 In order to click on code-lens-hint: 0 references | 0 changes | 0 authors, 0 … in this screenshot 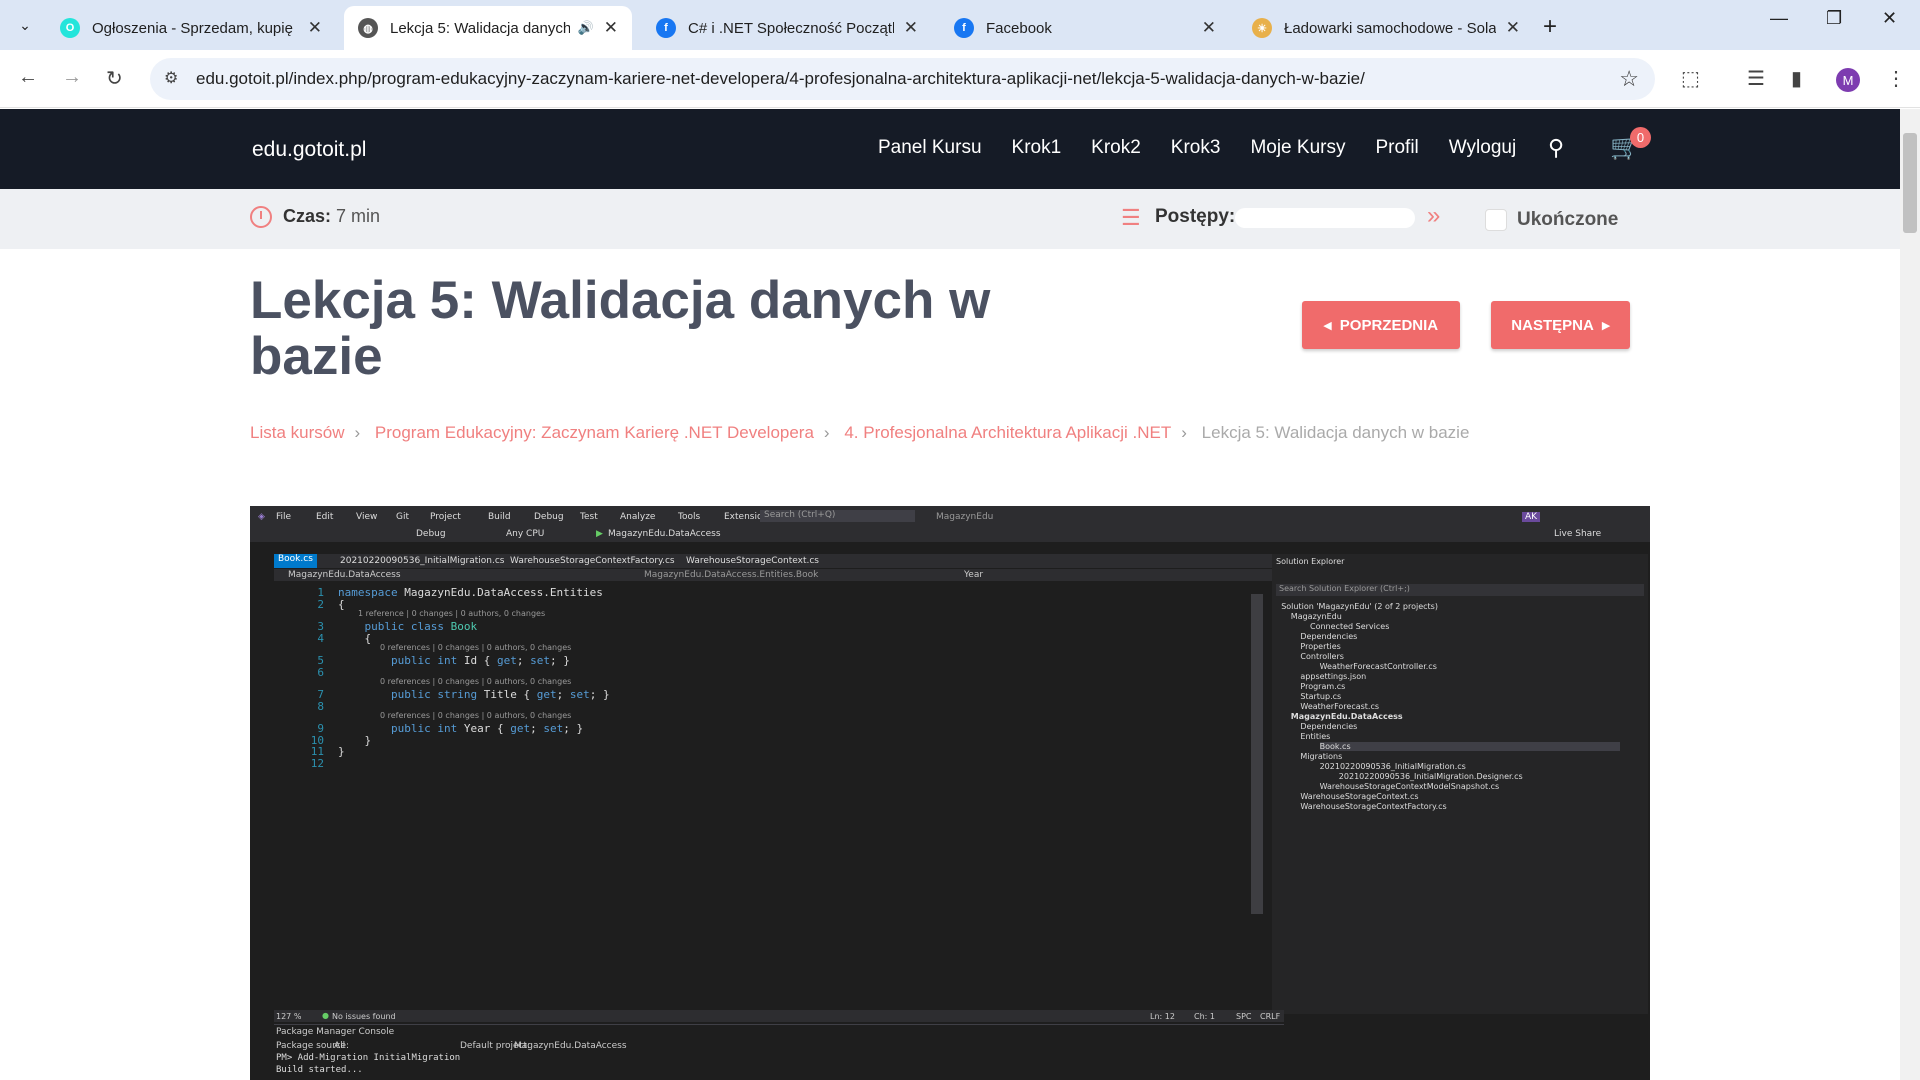, I will do `click(476, 647)`.